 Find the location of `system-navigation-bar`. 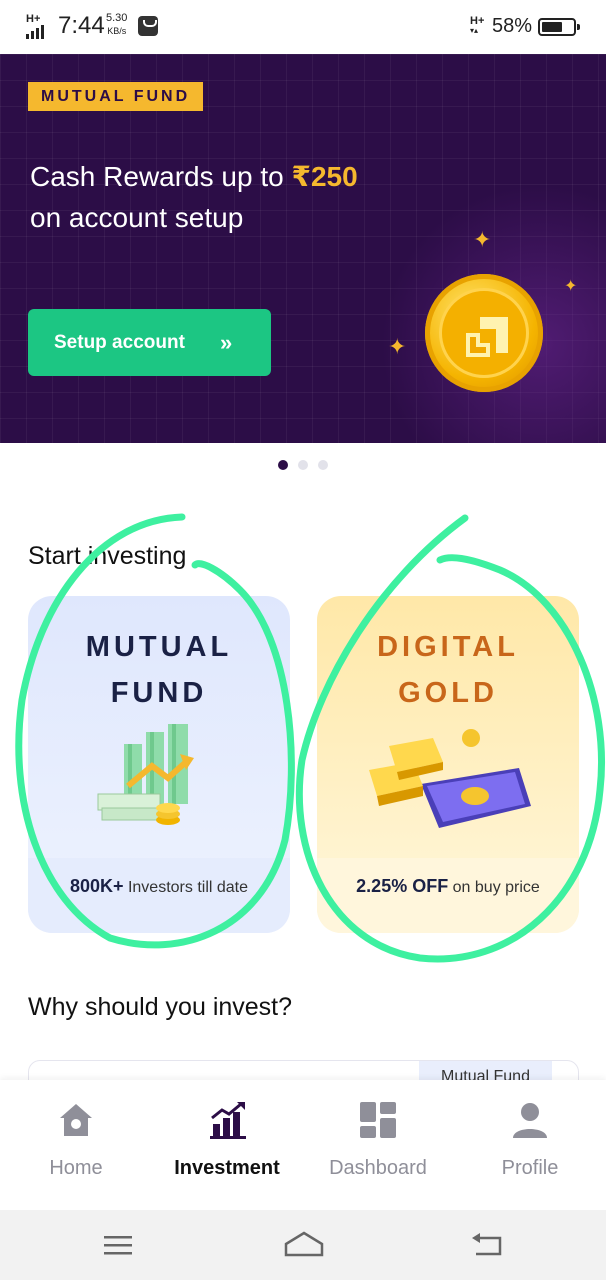

system-navigation-bar is located at coordinates (303, 1245).